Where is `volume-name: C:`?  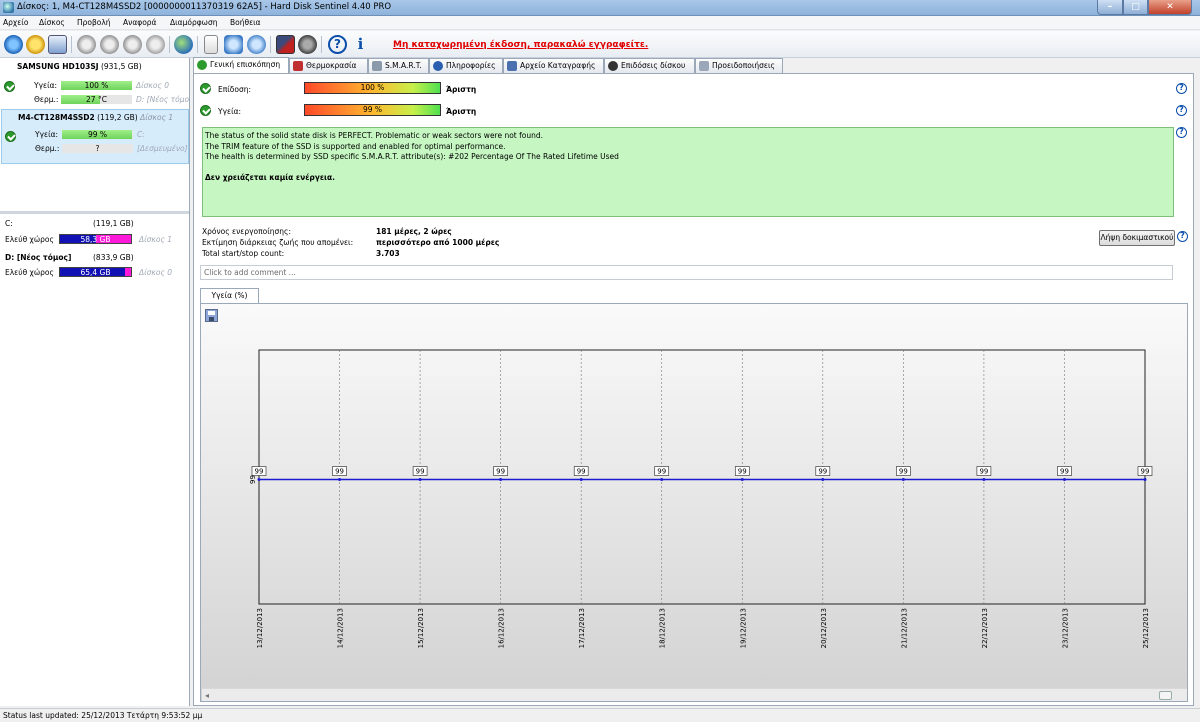
volume-name: C: is located at coordinates (9, 223).